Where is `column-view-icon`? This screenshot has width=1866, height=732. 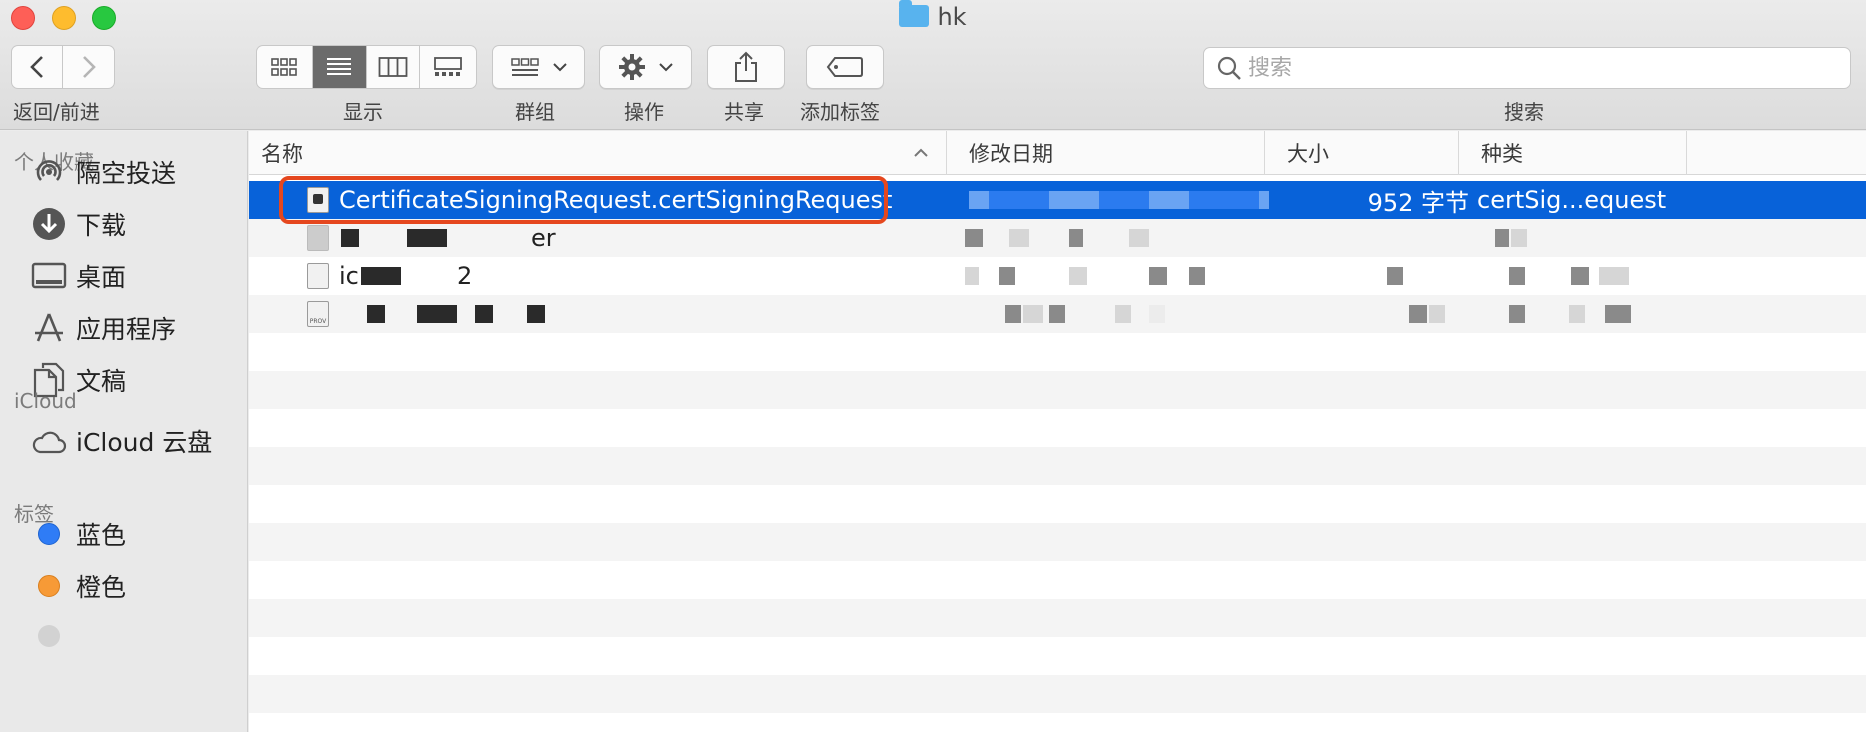
column-view-icon is located at coordinates (393, 67).